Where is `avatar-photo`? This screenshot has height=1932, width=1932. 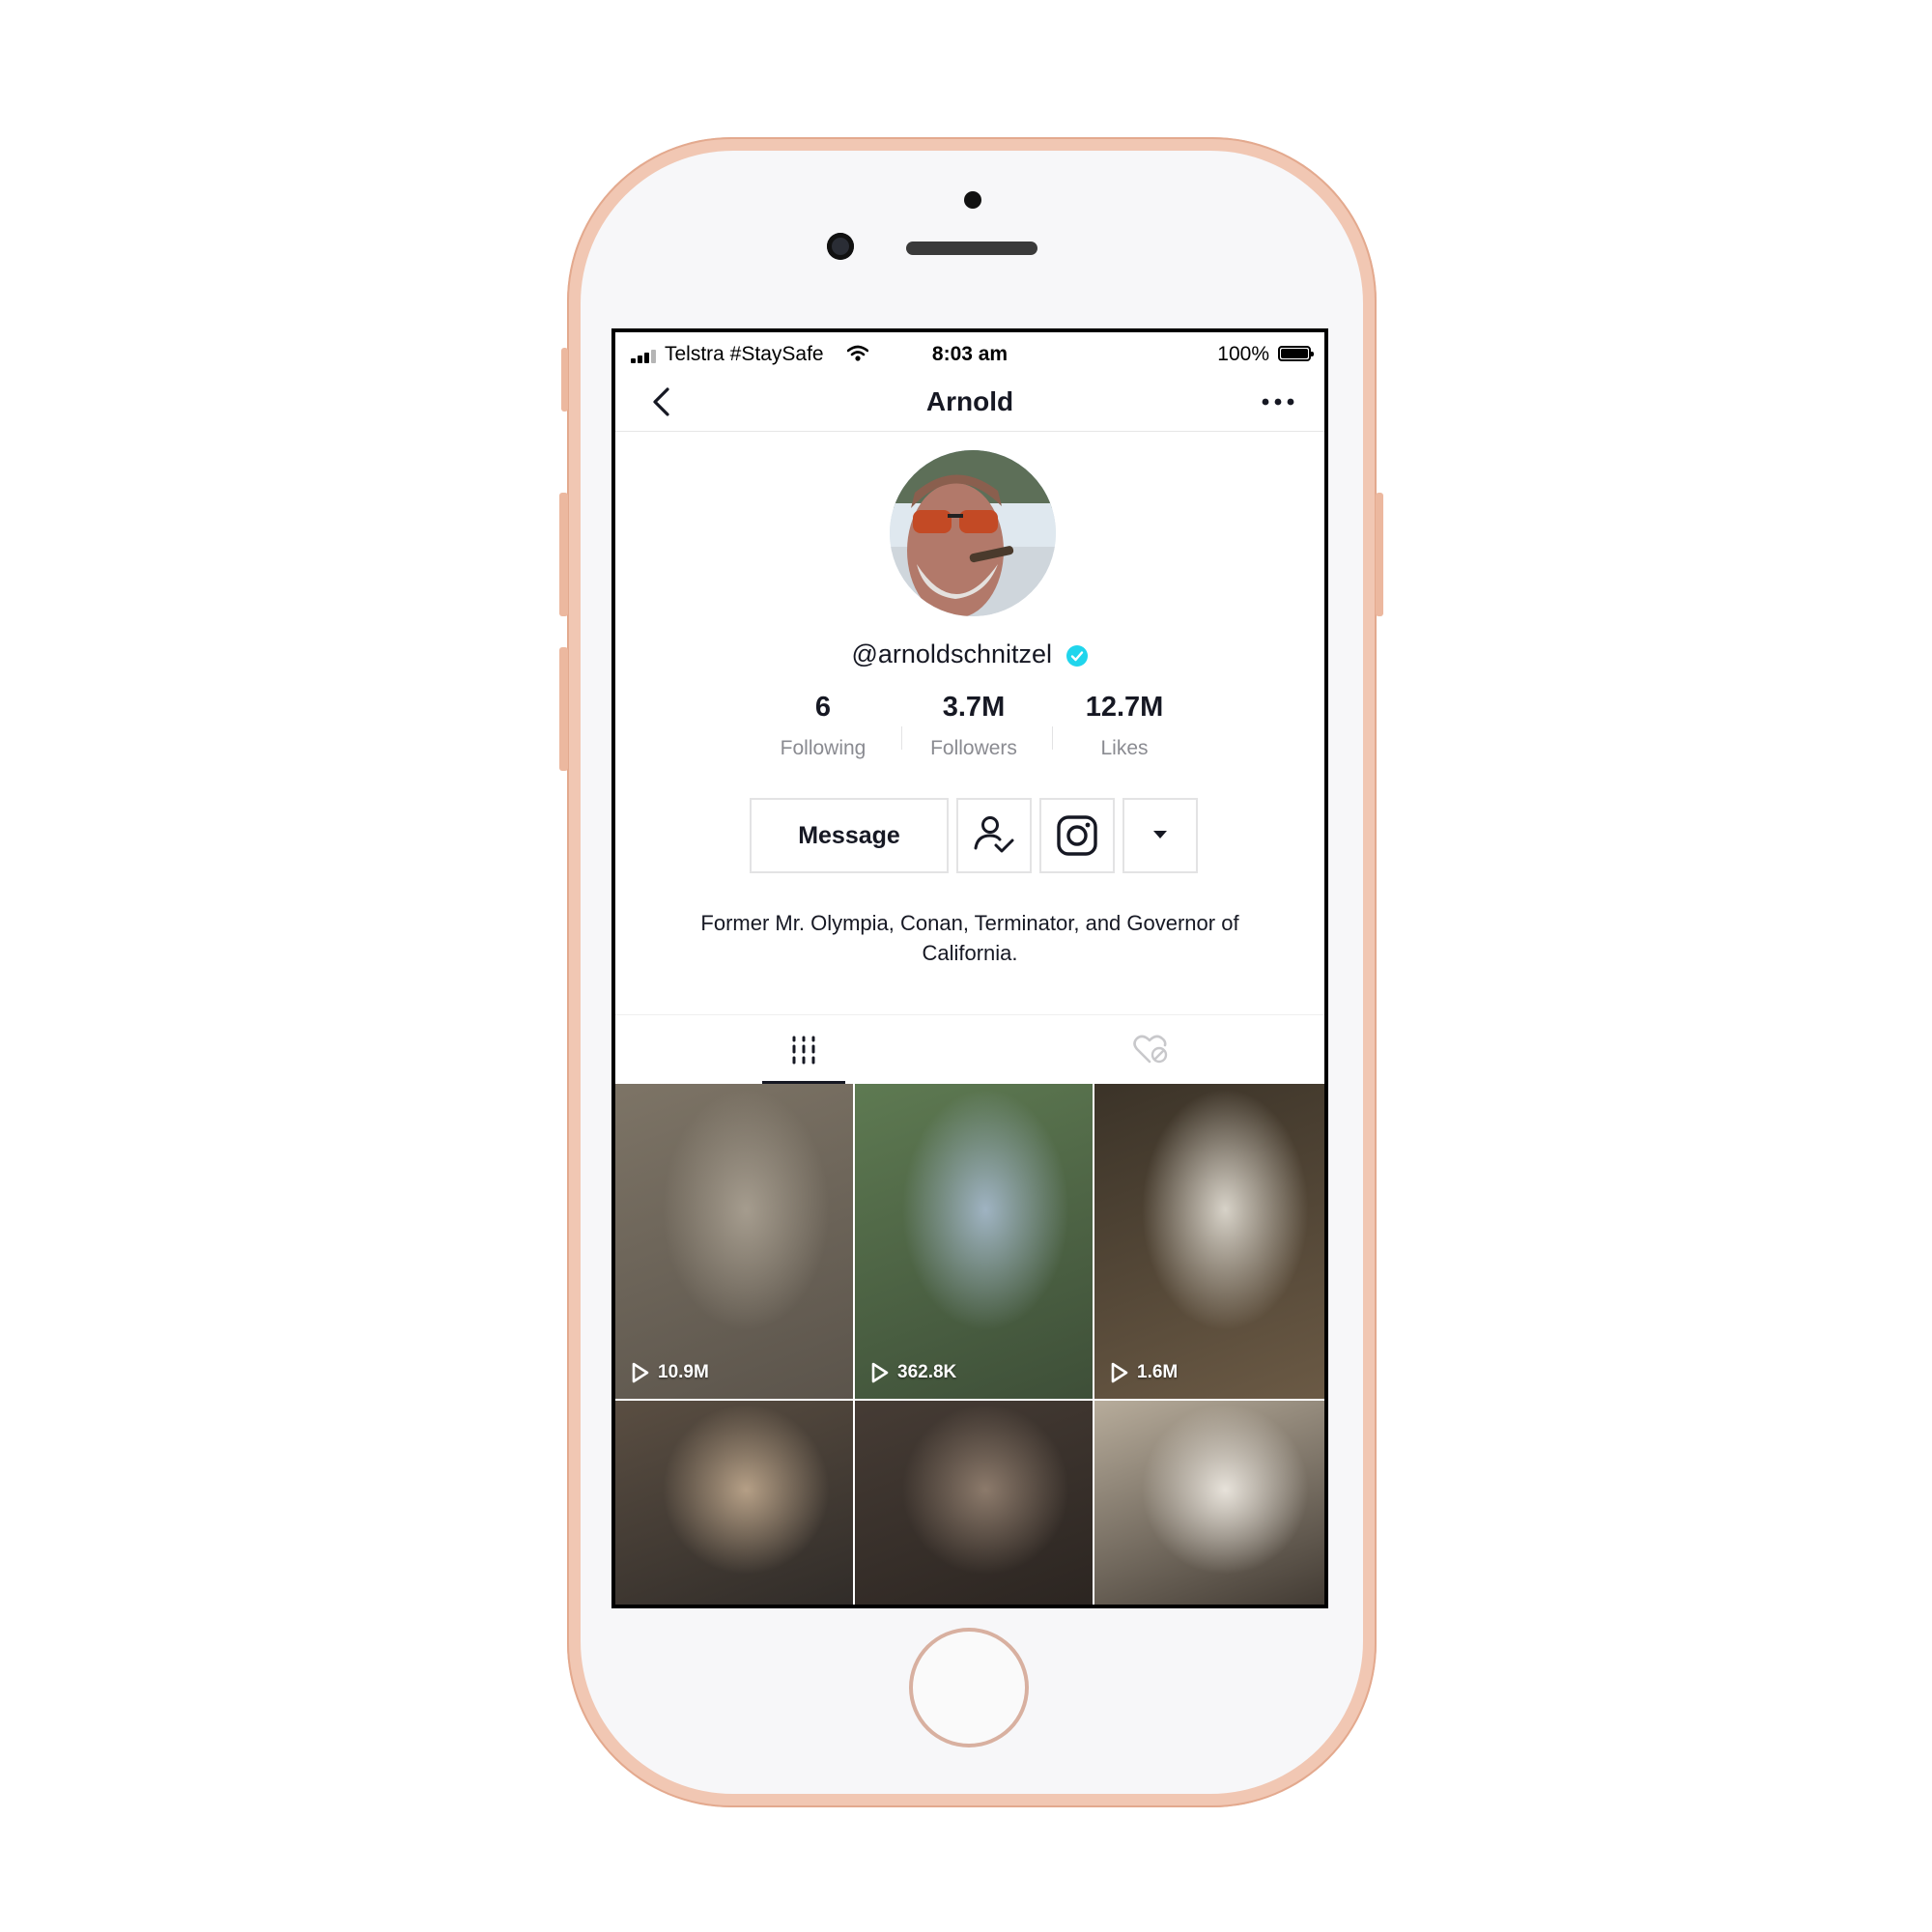 avatar-photo is located at coordinates (973, 533).